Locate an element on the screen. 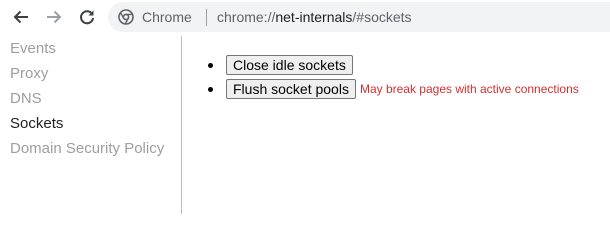 The height and width of the screenshot is (240, 610). reload-button is located at coordinates (87, 17).